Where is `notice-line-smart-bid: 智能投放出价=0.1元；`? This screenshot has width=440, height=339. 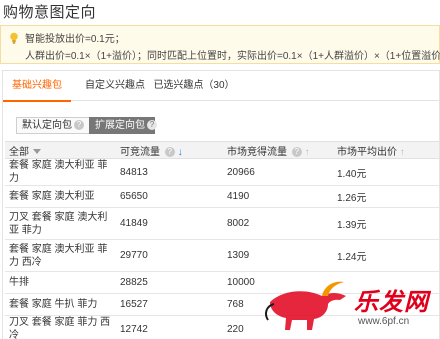
notice-line-smart-bid: 智能投放出价=0.1元； is located at coordinates (75, 39).